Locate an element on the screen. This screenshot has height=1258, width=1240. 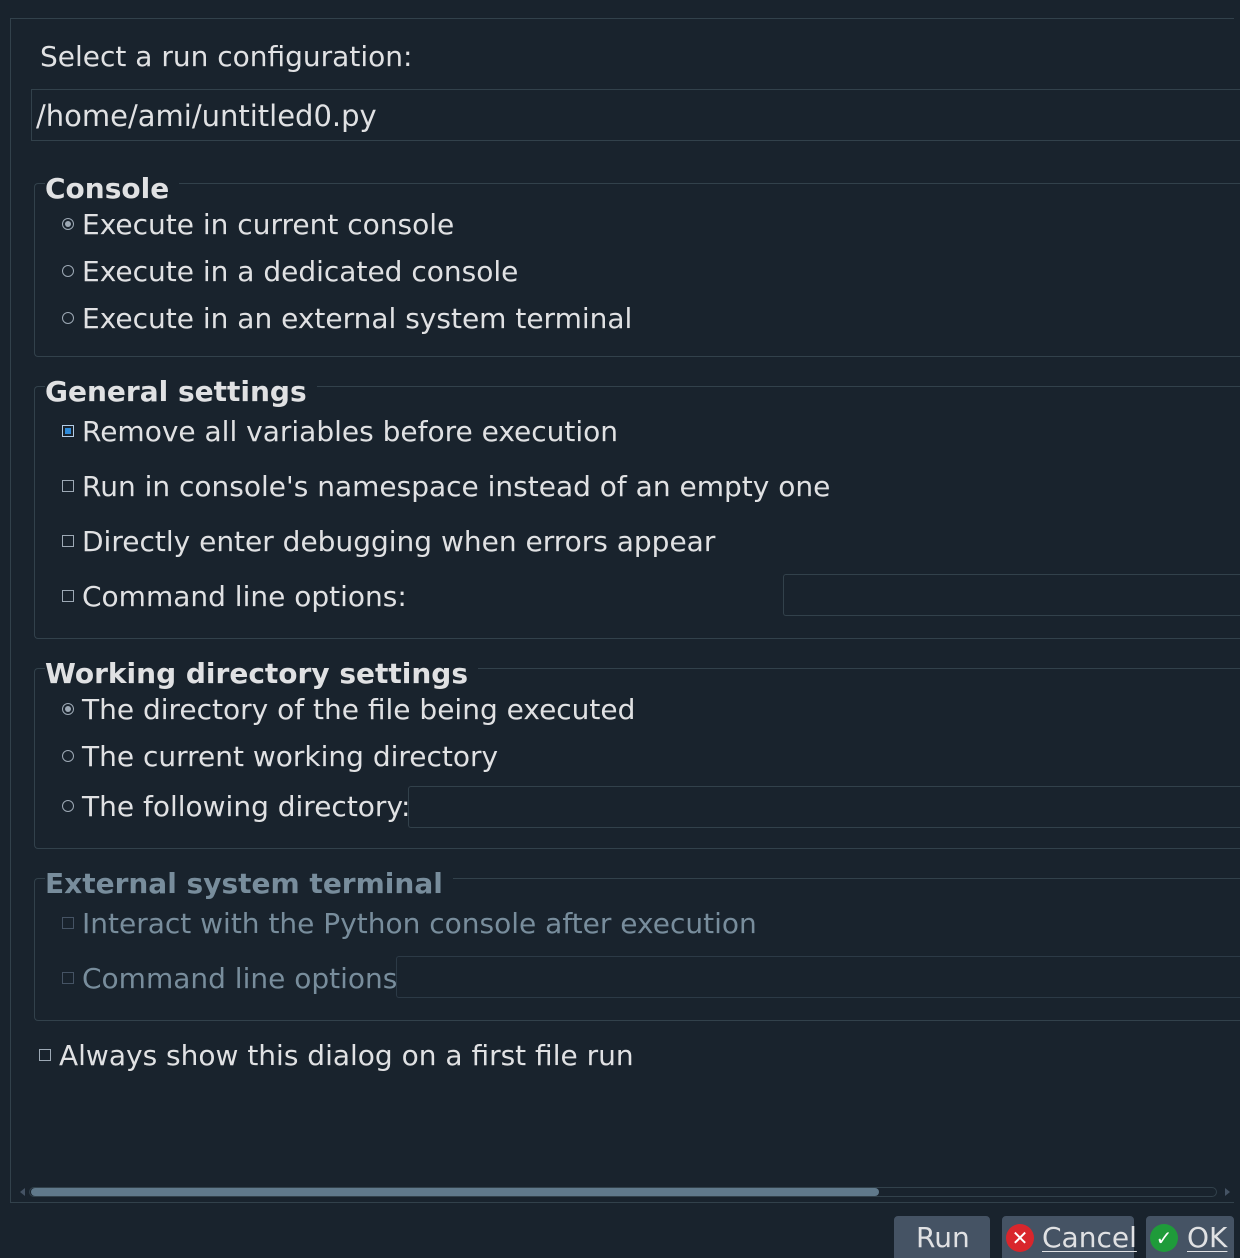
ok-button: ✓ OK is located at coordinates (1190, 1237).